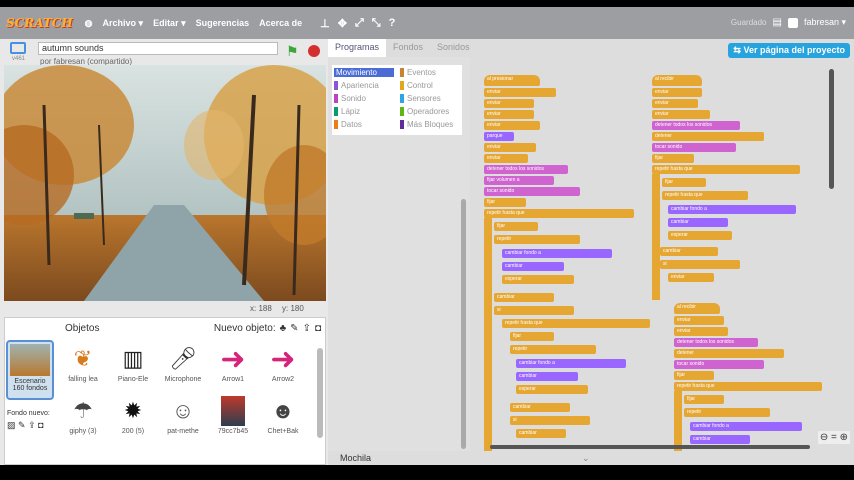 The width and height of the screenshot is (854, 480). Describe the element at coordinates (364, 72) in the screenshot. I see `category-movimiento: Movimiento` at that location.